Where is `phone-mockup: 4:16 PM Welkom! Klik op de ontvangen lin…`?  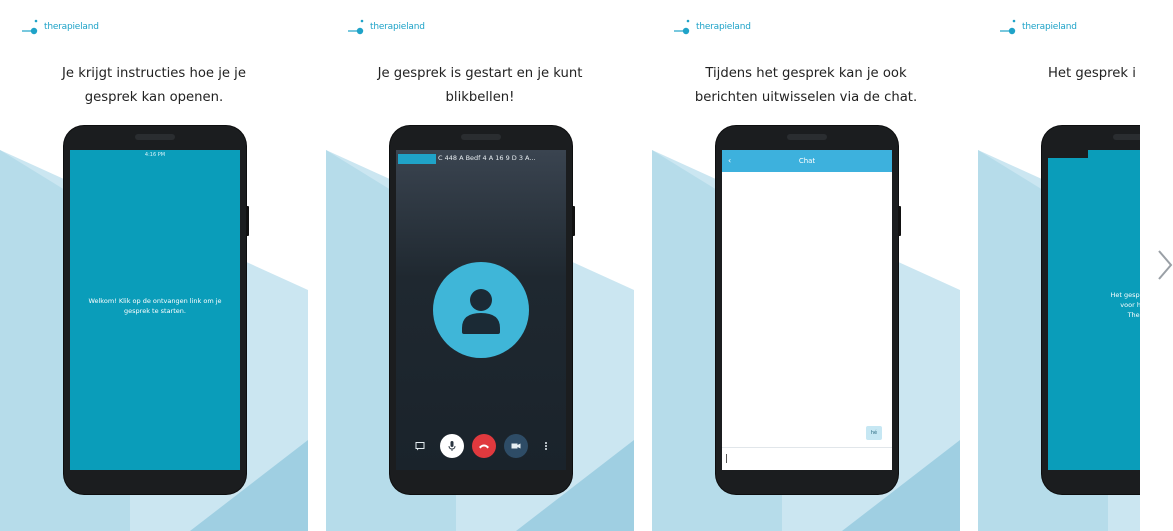
phone-mockup: 4:16 PM Welkom! Klik op de ontvangen lin… is located at coordinates (156, 310).